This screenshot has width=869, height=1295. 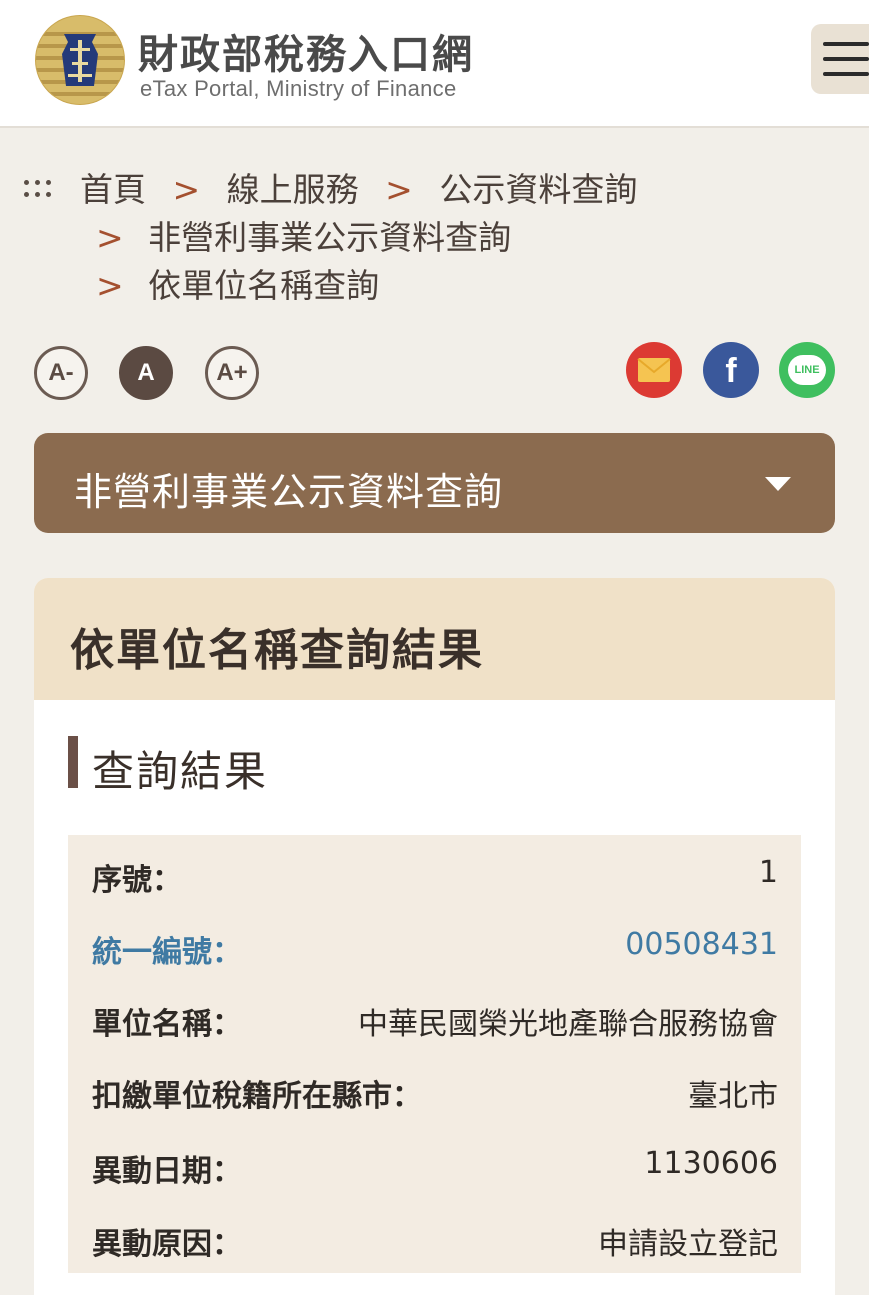 I want to click on share-line-button: LINE, so click(x=807, y=370).